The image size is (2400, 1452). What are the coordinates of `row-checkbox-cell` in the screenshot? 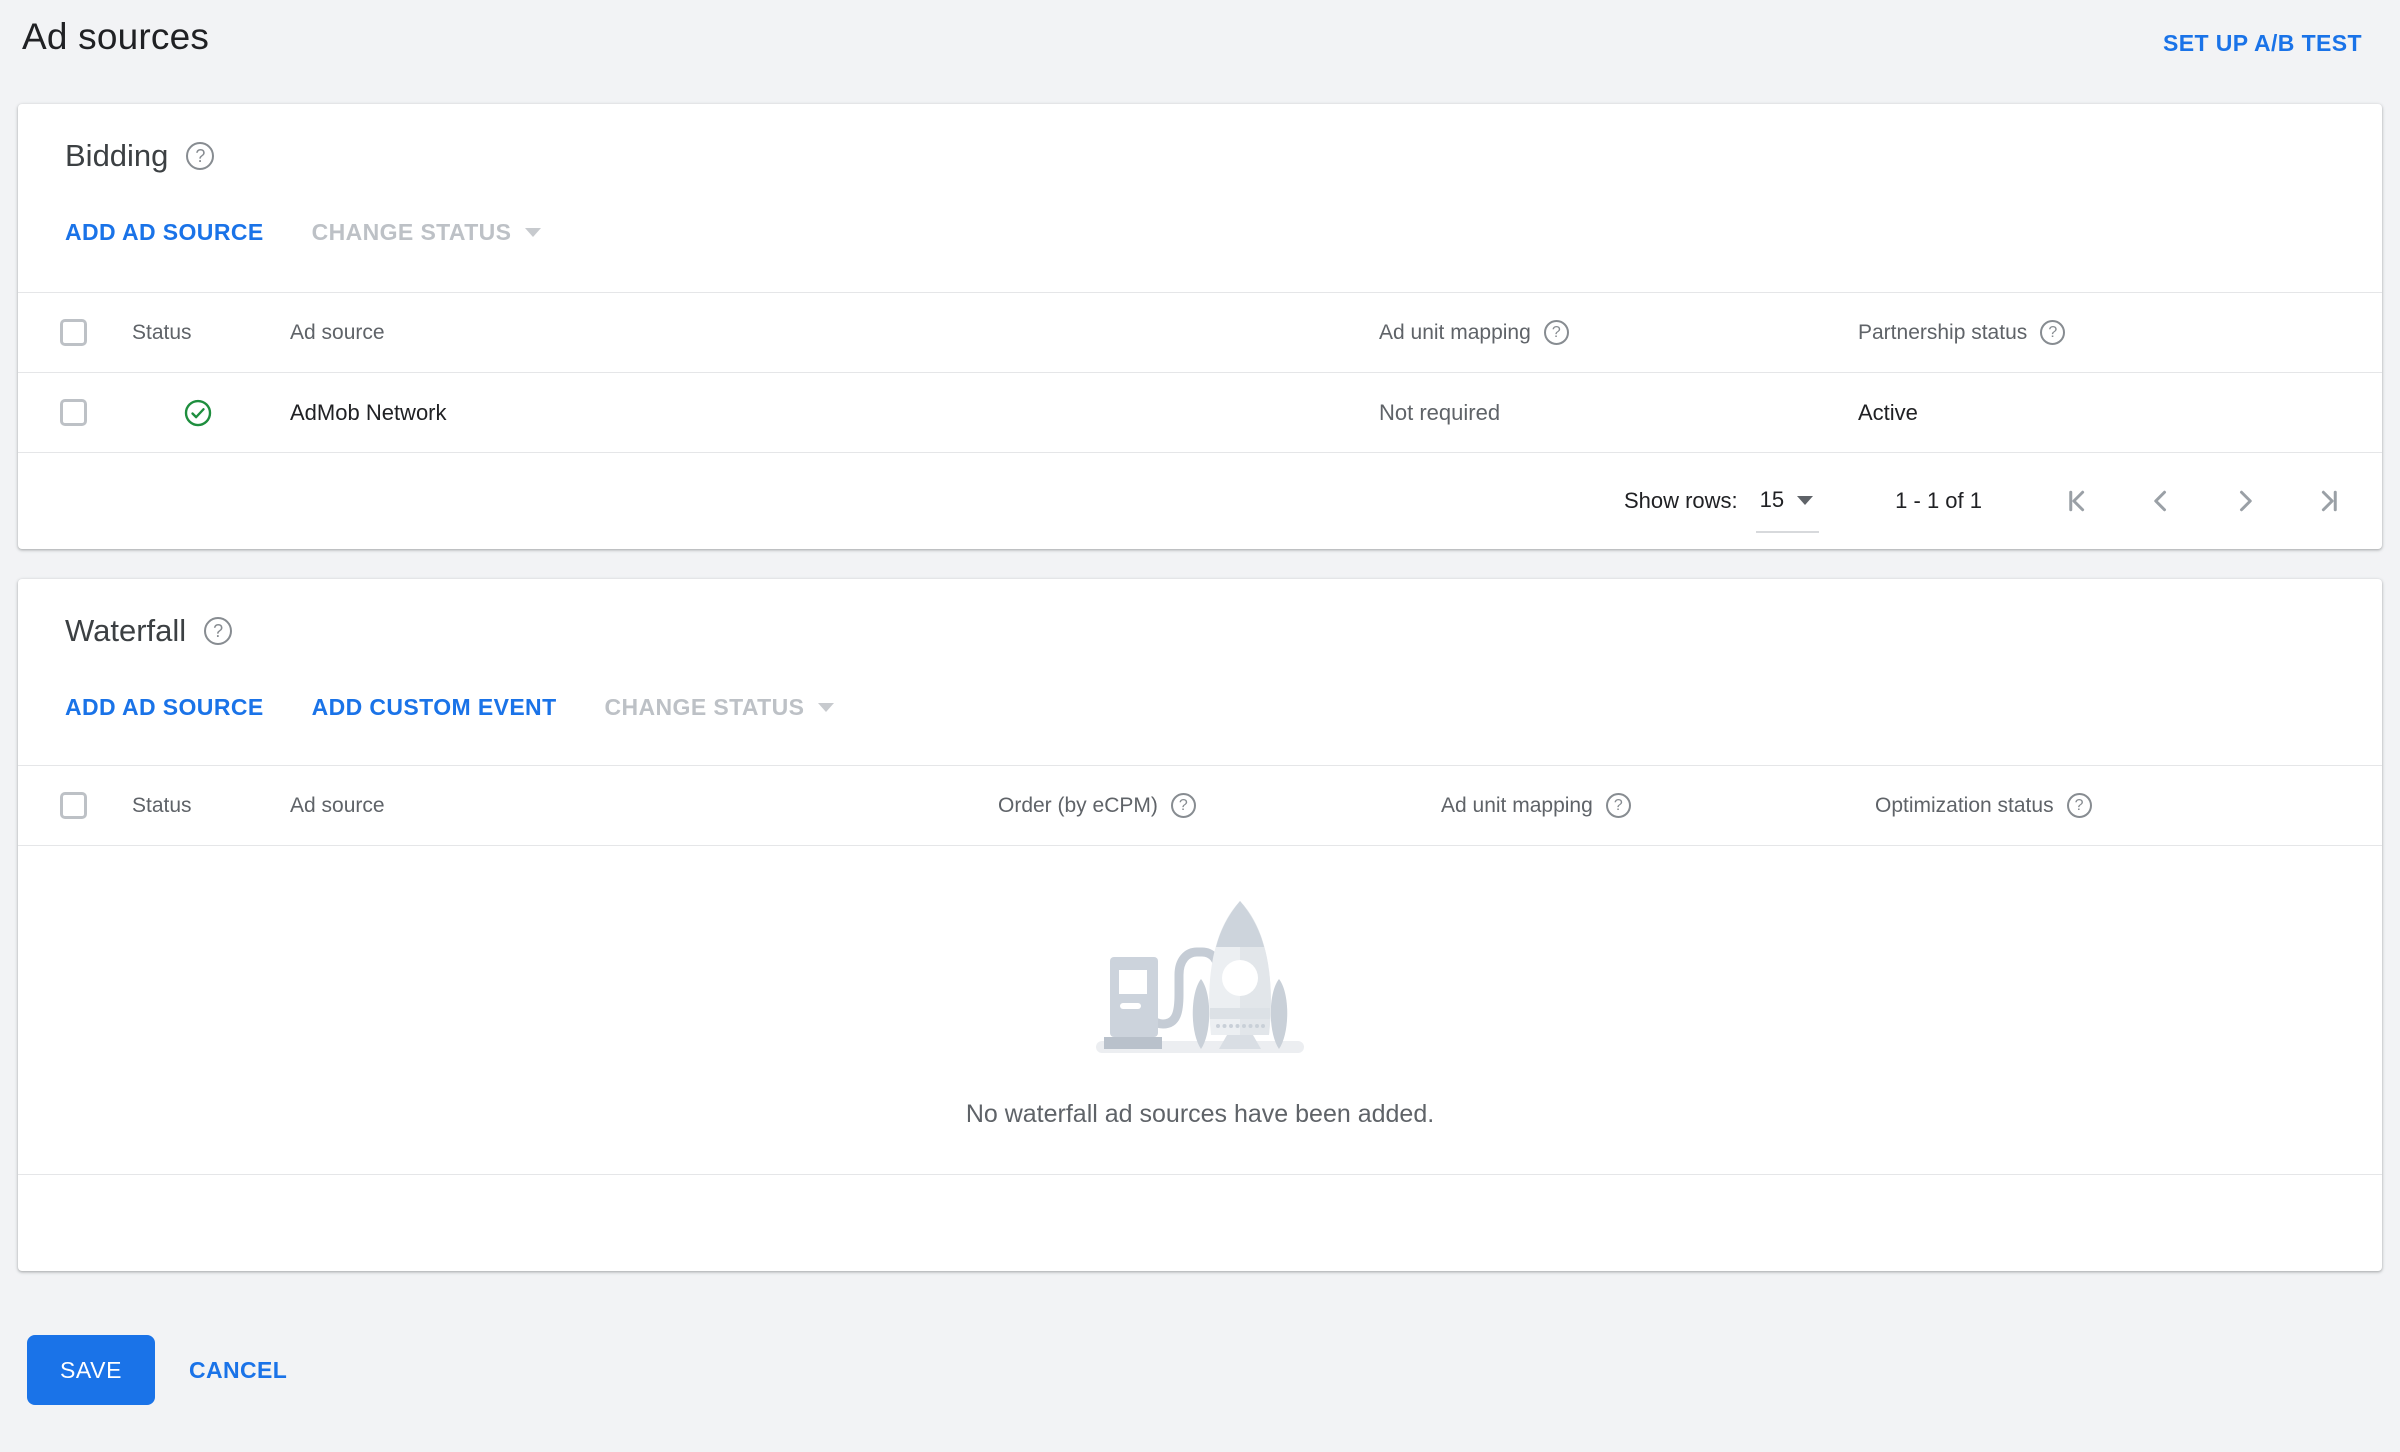 It's located at (75, 412).